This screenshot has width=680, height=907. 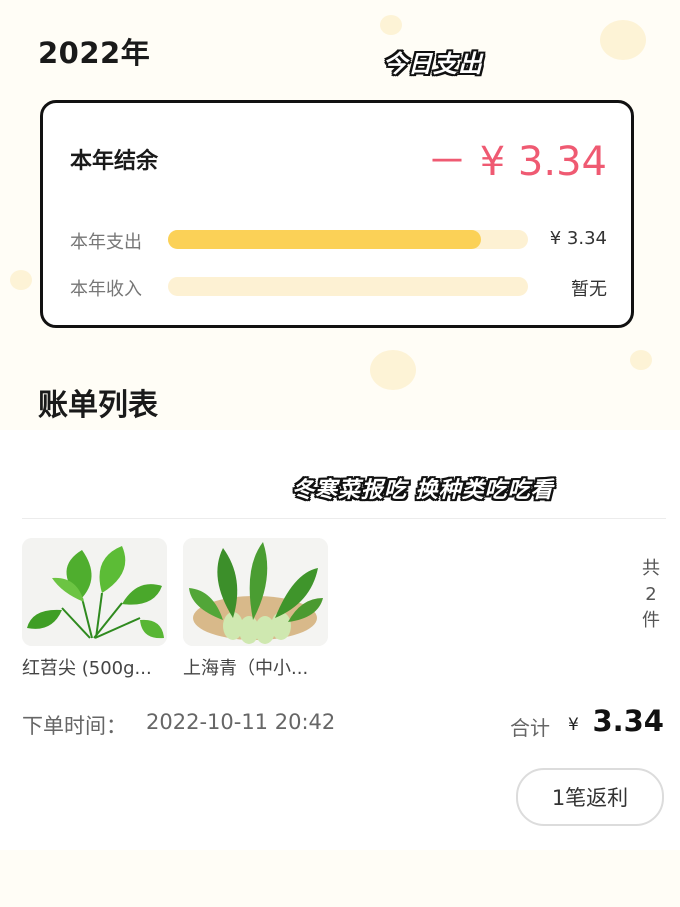 What do you see at coordinates (517, 162) in the screenshot?
I see `balance-value: － ¥ 3.34` at bounding box center [517, 162].